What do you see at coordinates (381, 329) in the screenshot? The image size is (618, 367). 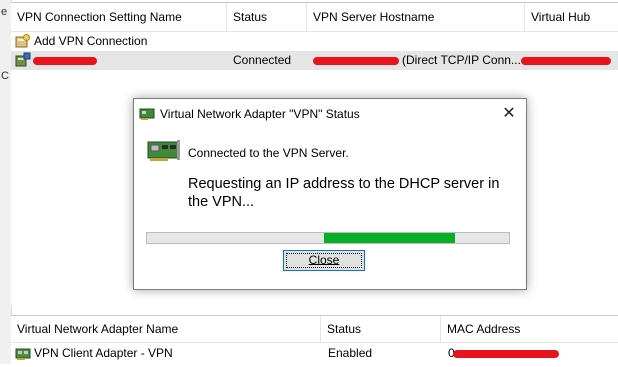 I see `column-header-adapter-status: Status` at bounding box center [381, 329].